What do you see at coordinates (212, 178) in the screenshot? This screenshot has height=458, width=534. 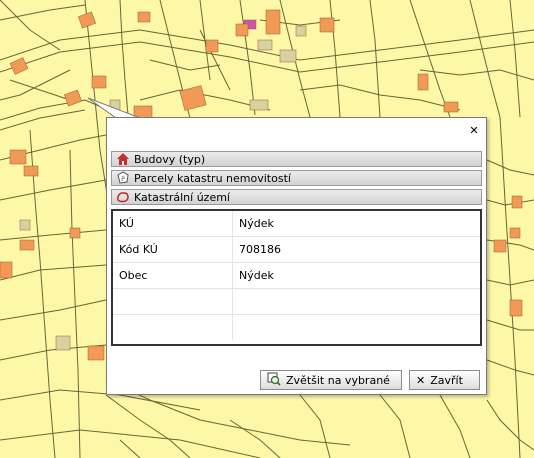 I see `section-label: Parcely katastru nemovitostí` at bounding box center [212, 178].